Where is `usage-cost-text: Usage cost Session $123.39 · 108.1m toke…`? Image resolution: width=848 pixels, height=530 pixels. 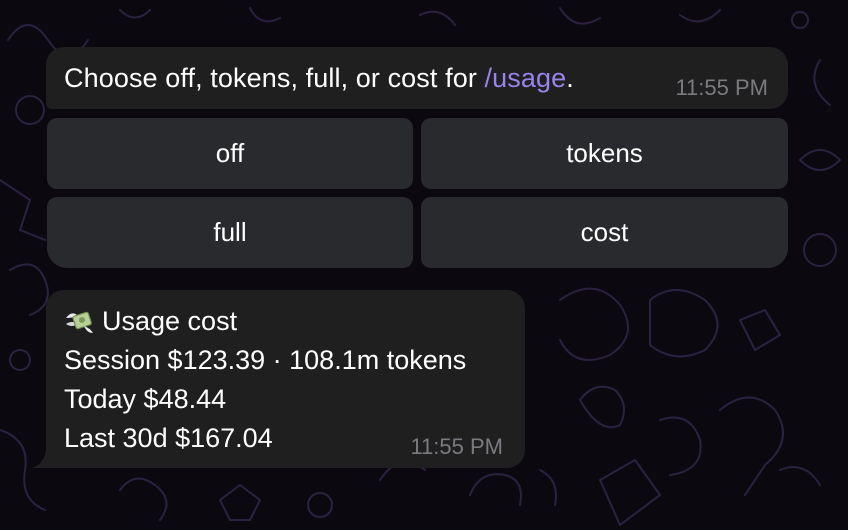 usage-cost-text: Usage cost Session $123.39 · 108.1m toke… is located at coordinates (265, 380).